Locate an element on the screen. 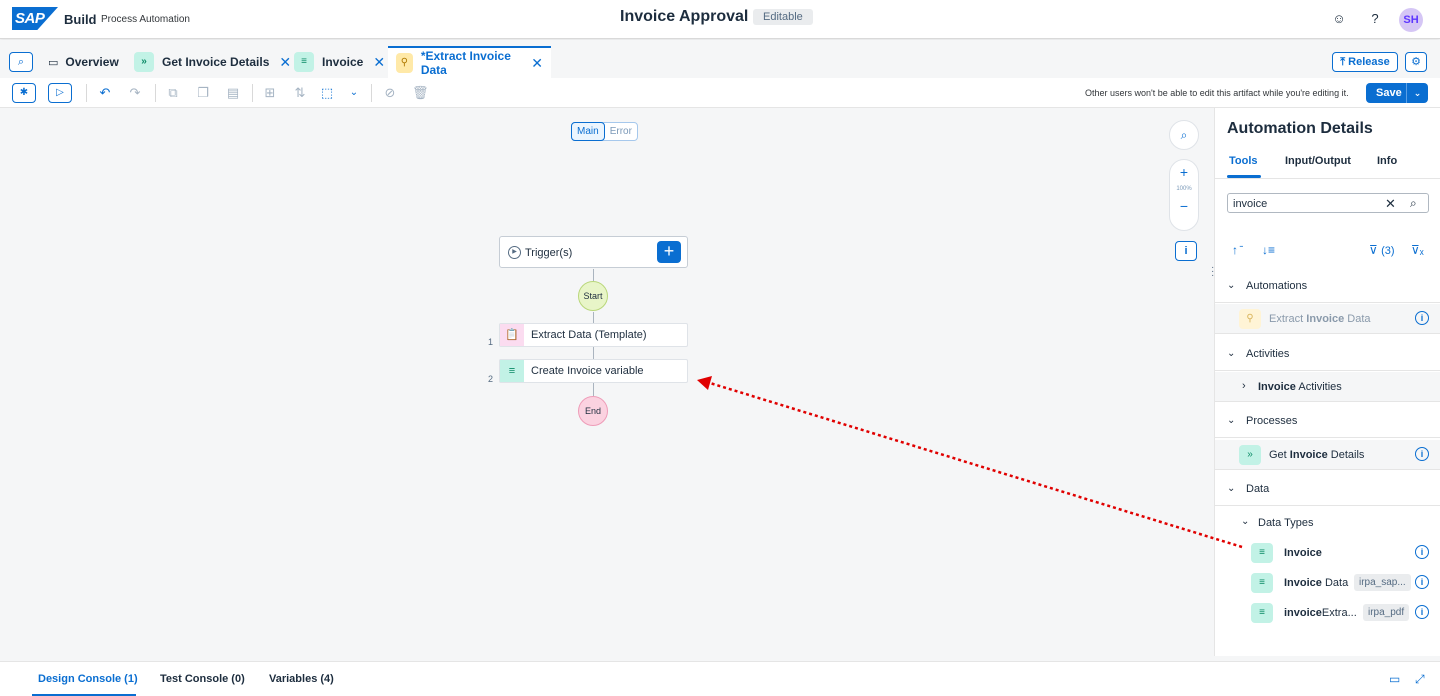  help-icon: ? is located at coordinates (1375, 19).